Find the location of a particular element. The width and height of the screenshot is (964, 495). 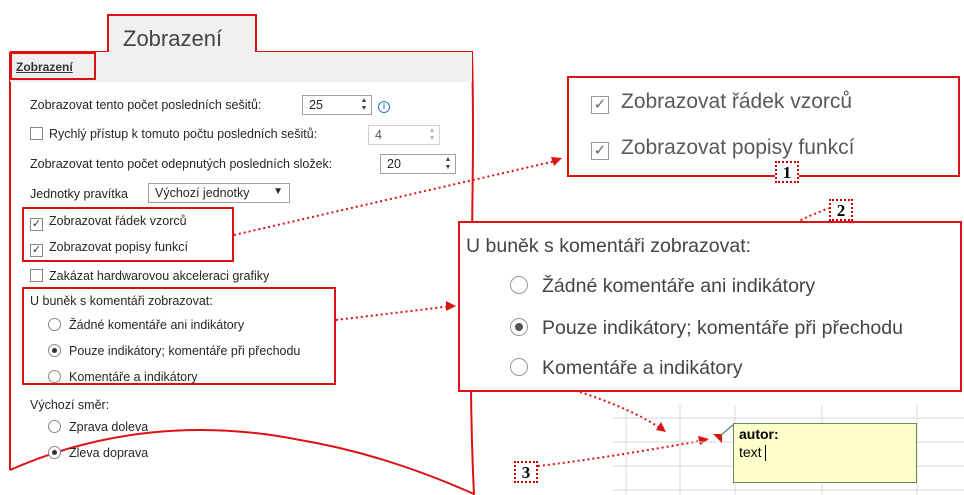

direction-option-ltr: Zleva doprava is located at coordinates (98, 453).